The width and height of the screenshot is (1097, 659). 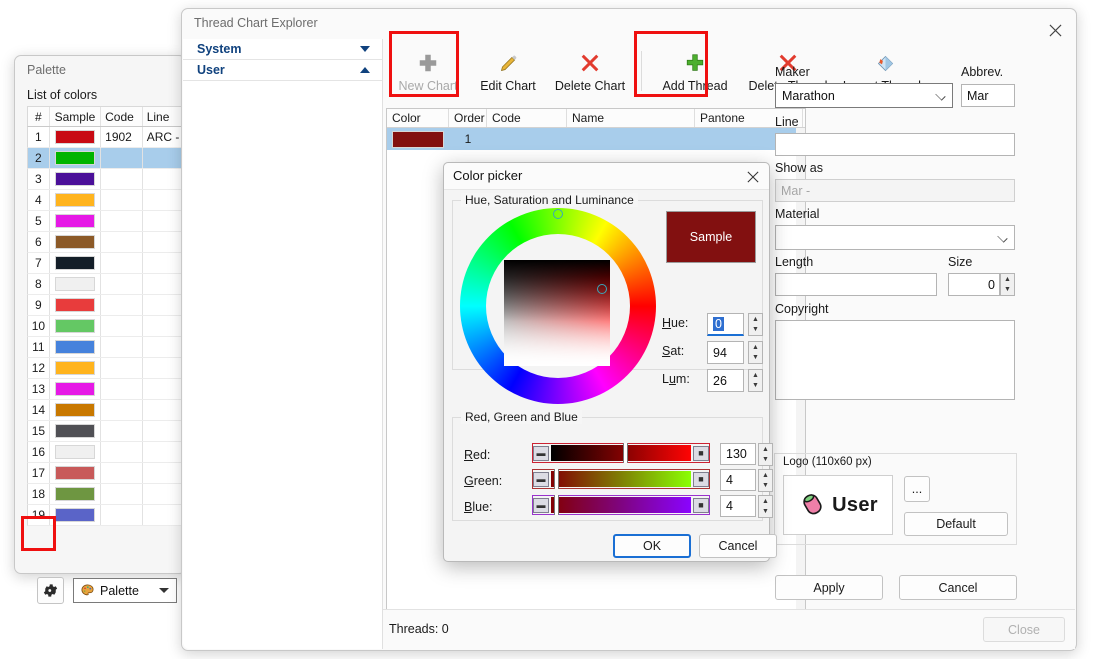 I want to click on green-slider: ▬ ■, so click(x=621, y=479).